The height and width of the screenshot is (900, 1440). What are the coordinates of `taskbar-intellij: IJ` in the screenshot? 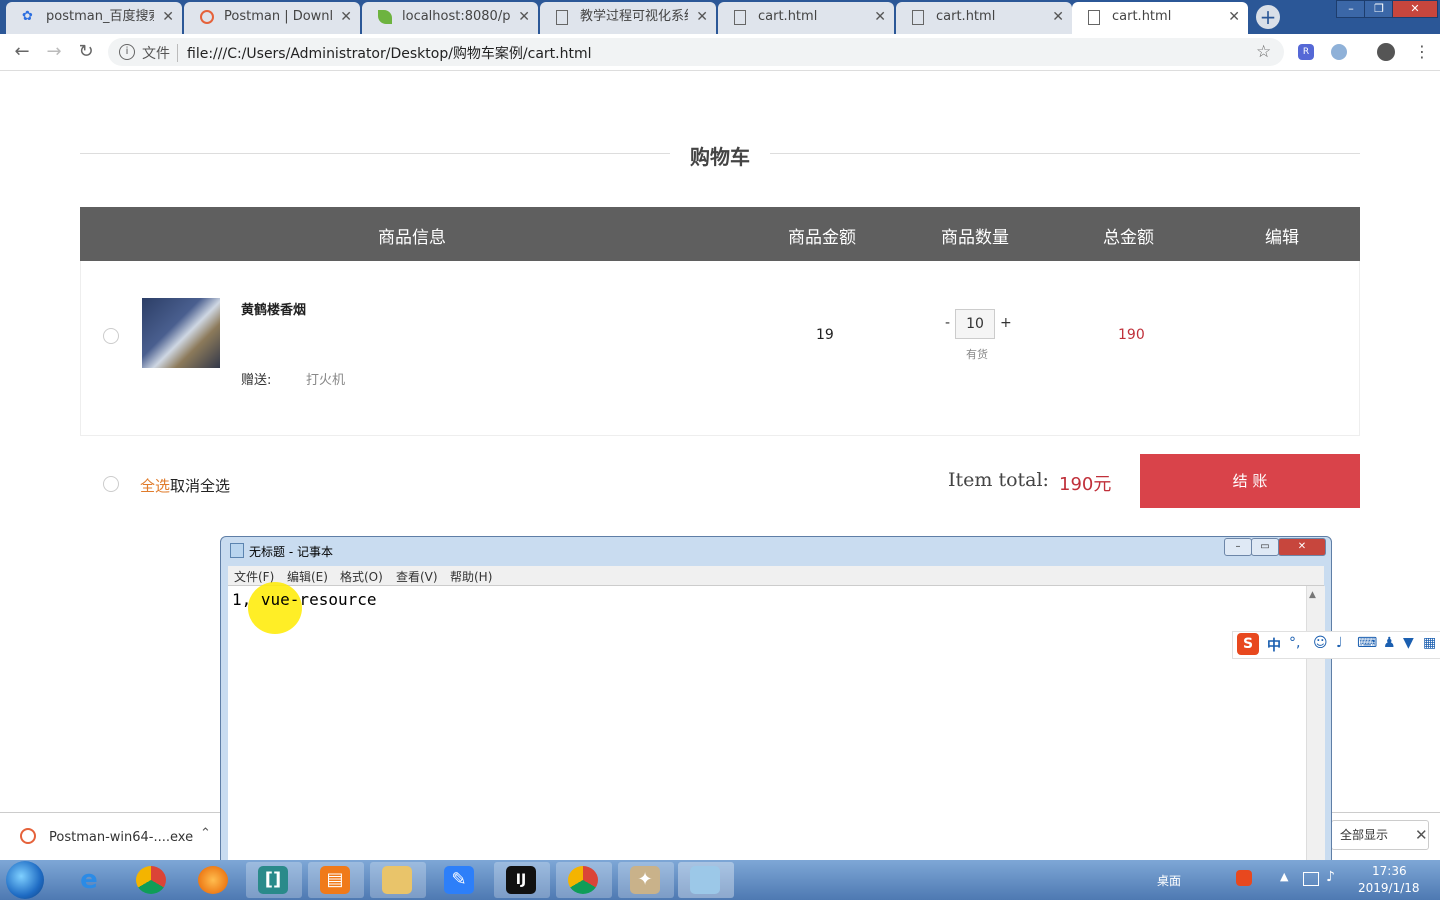 It's located at (522, 880).